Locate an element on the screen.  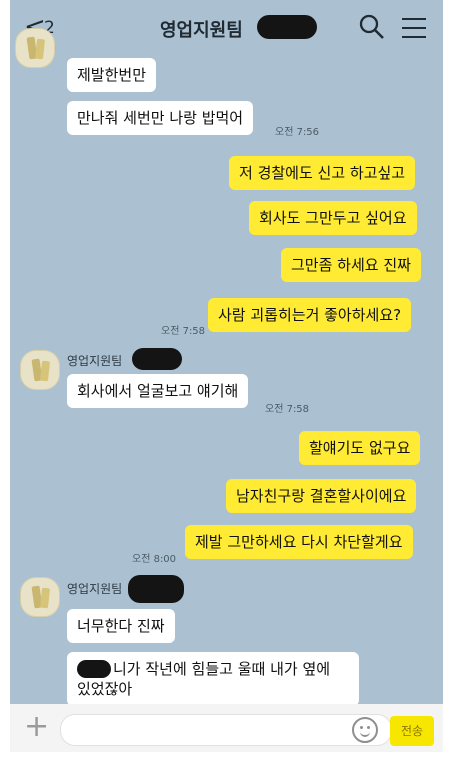
incoming-message: 만나줘 세번만 나랑 밥먹어 is located at coordinates (160, 118).